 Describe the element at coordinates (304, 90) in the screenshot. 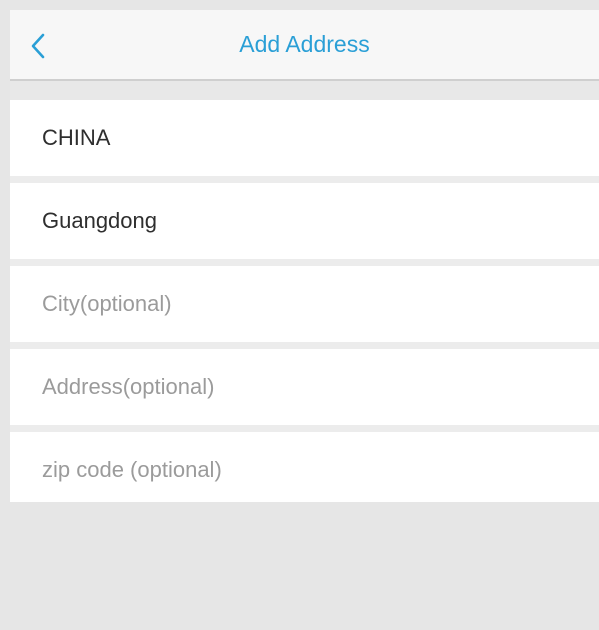

I see `header-spacer` at that location.